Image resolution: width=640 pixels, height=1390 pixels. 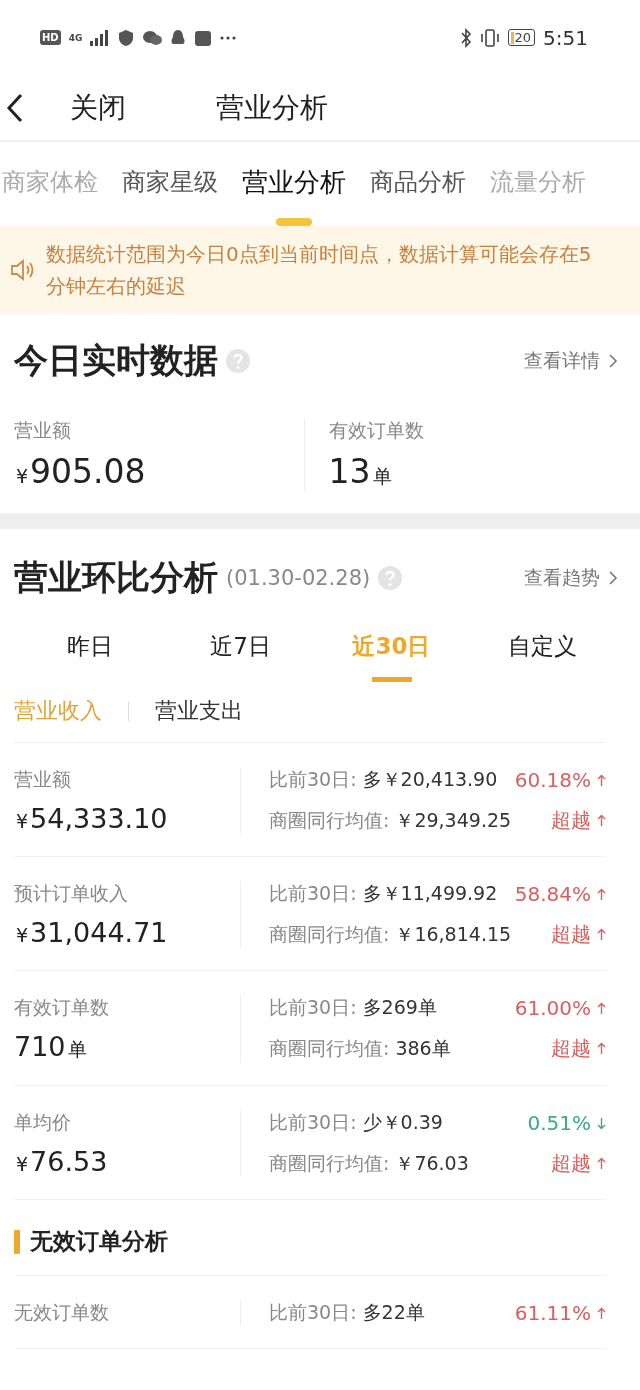 I want to click on period-tab: 自定义, so click(x=542, y=653).